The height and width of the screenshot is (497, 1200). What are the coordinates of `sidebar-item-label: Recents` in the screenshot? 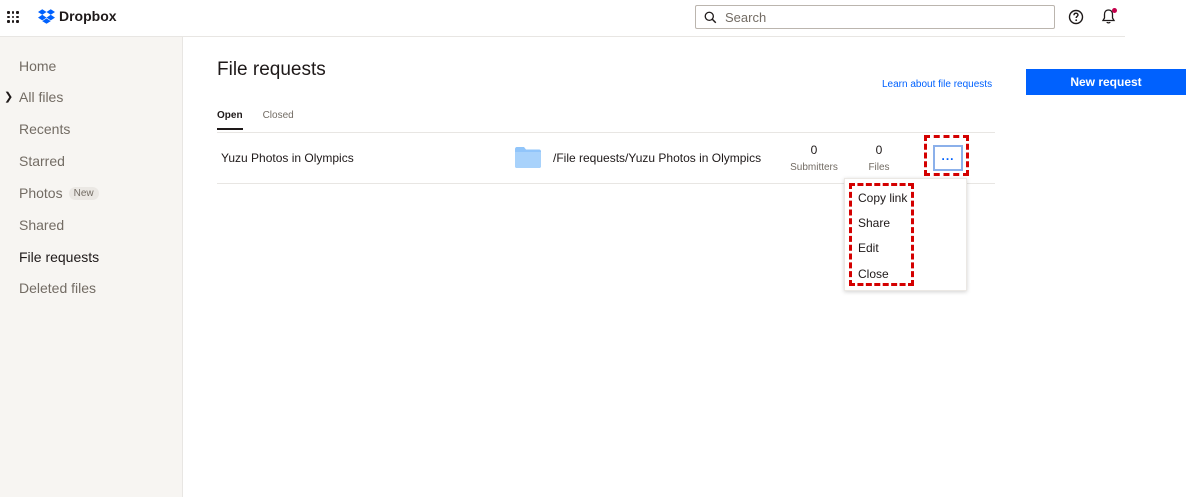 It's located at (45, 129).